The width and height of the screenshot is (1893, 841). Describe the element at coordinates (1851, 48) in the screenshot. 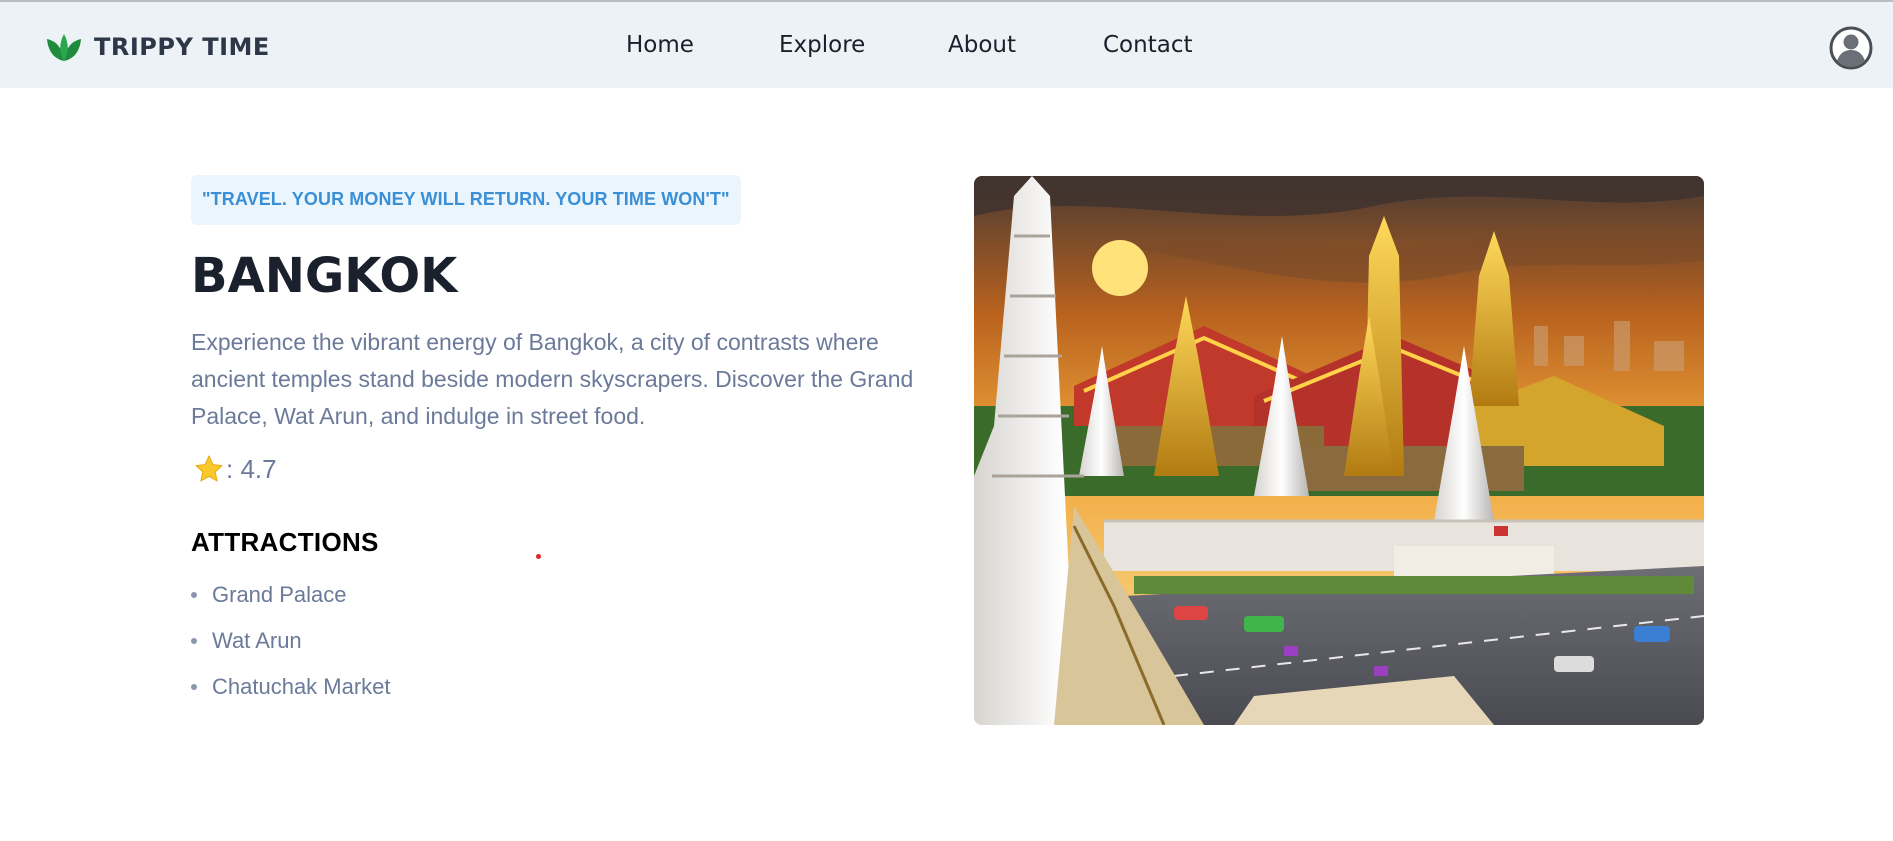

I see `user-avatar-icon` at that location.